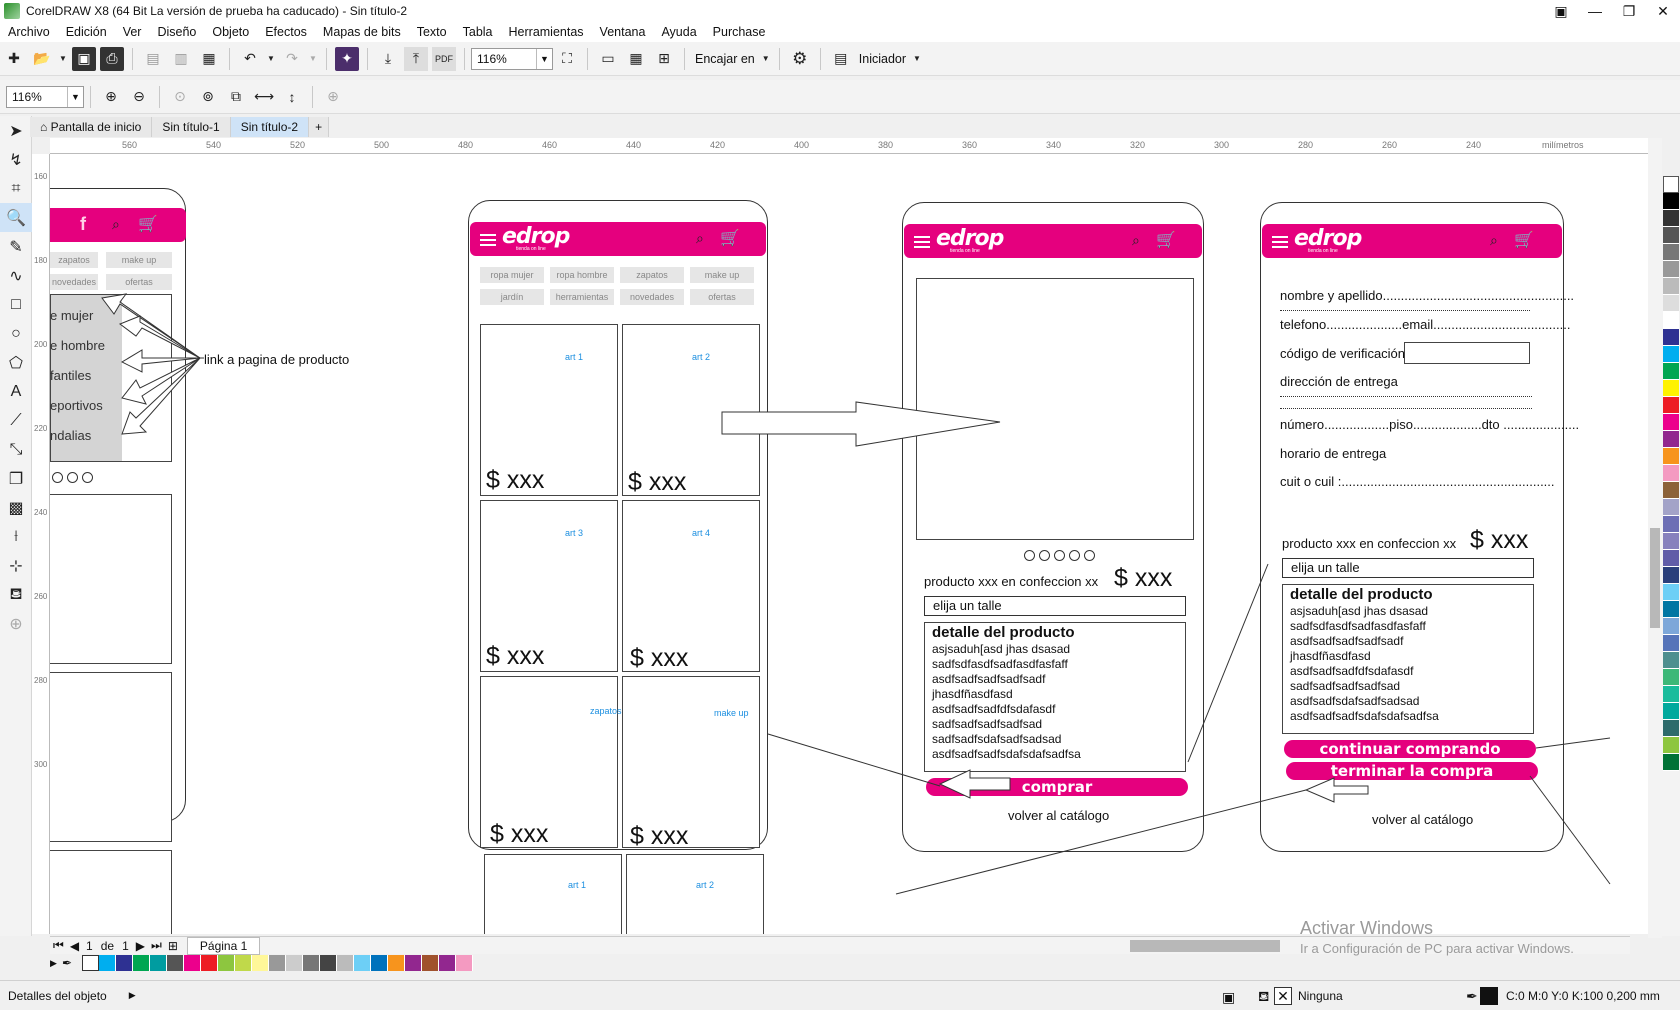  What do you see at coordinates (16, 507) in the screenshot?
I see `transparency-icon: ▩` at bounding box center [16, 507].